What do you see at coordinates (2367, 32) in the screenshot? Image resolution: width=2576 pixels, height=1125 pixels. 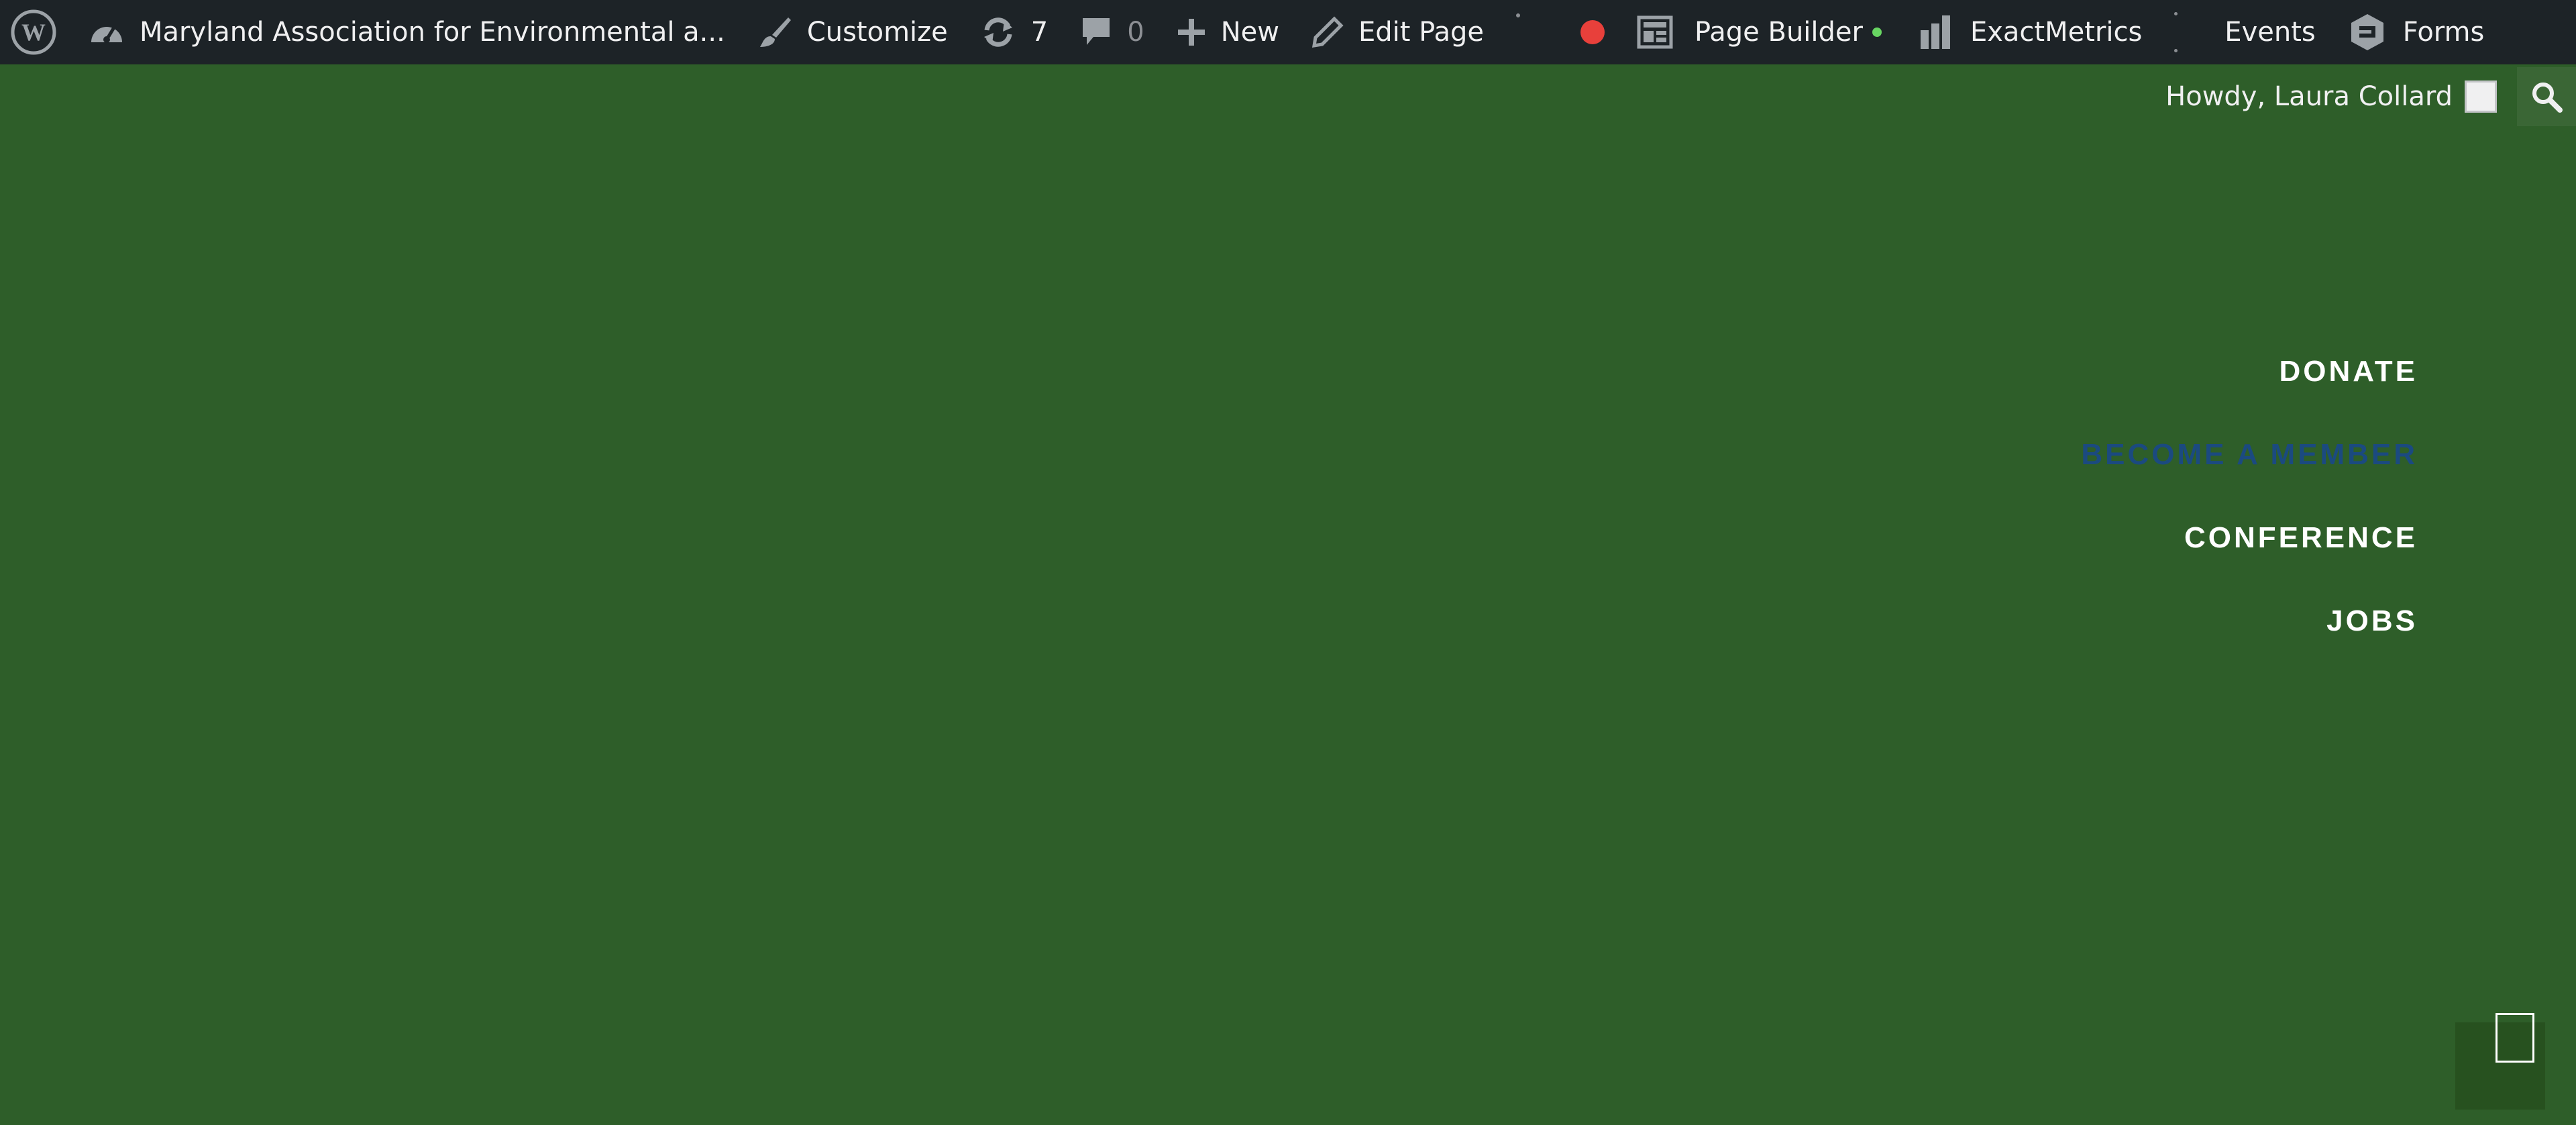 I see `forms-logo-icon` at bounding box center [2367, 32].